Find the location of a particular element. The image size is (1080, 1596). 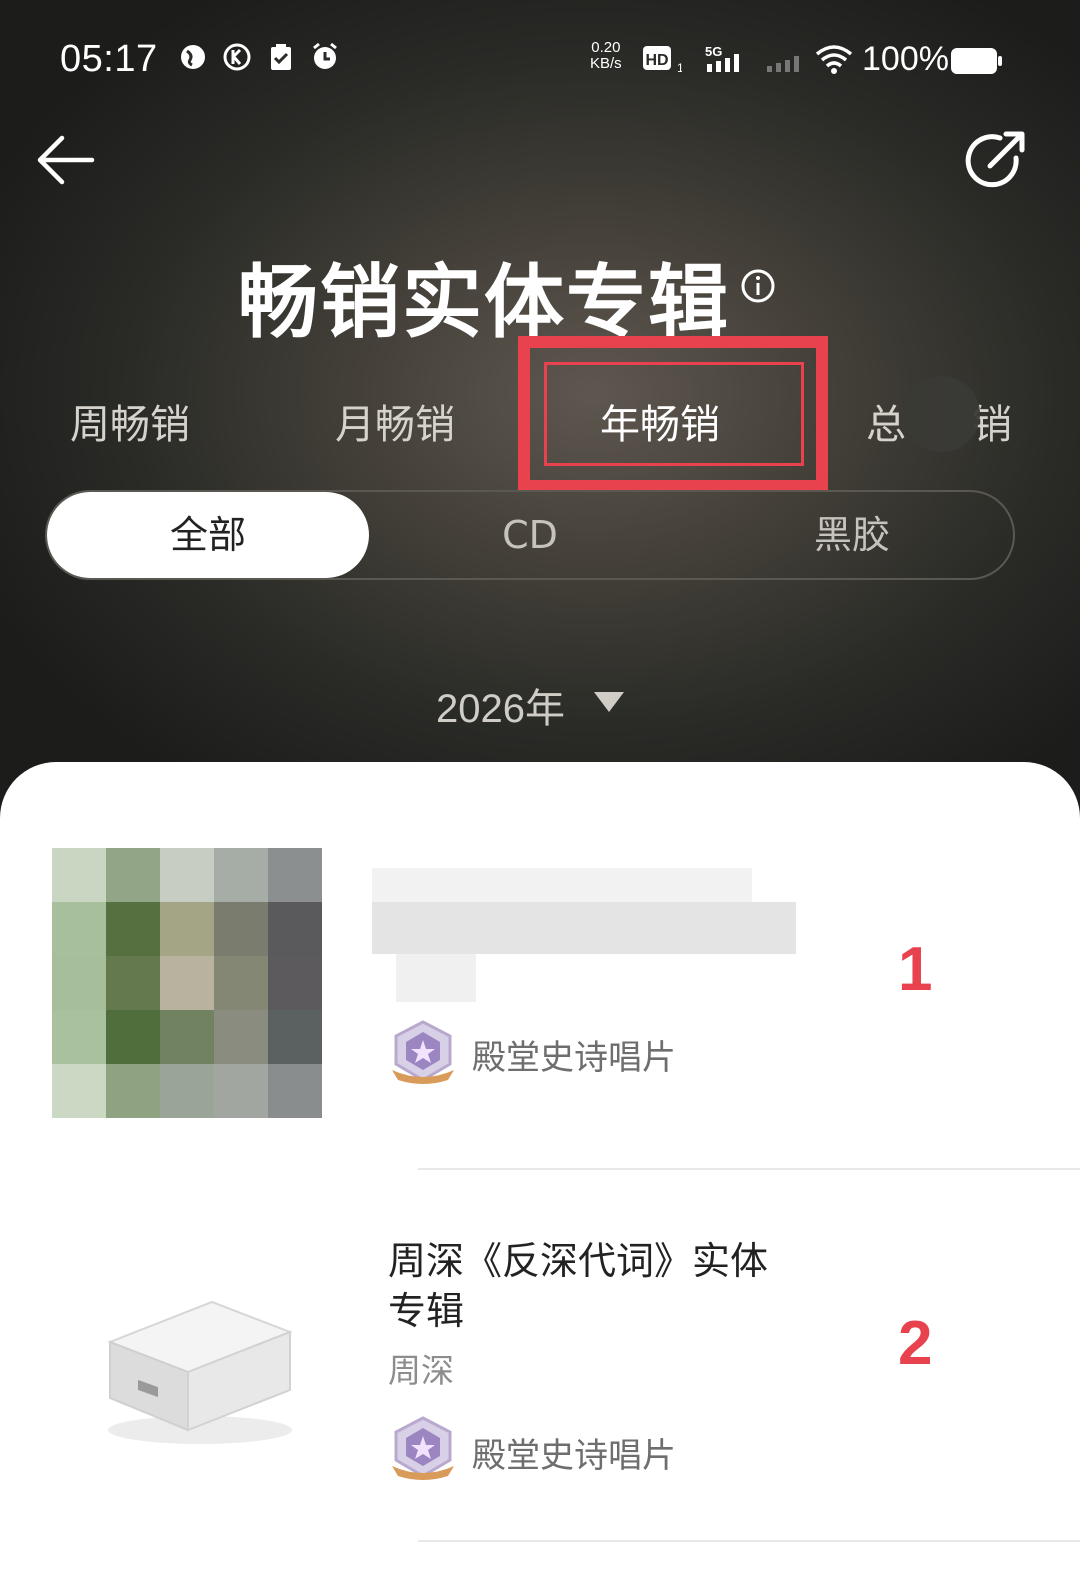

alarm-icon is located at coordinates (325, 57).